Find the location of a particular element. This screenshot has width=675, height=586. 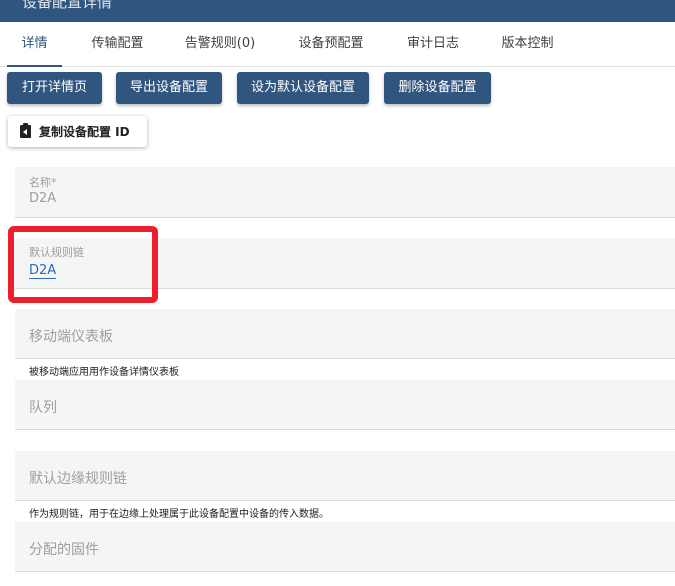

default-rule-chain-field: 默认规则链 D2A is located at coordinates (345, 263).